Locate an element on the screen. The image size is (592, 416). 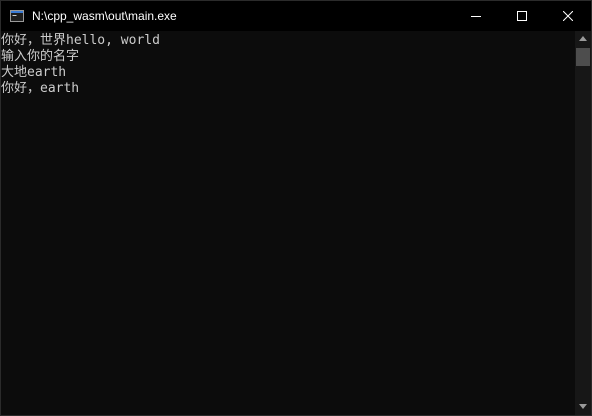
console-line: 大地earth is located at coordinates (34, 72).